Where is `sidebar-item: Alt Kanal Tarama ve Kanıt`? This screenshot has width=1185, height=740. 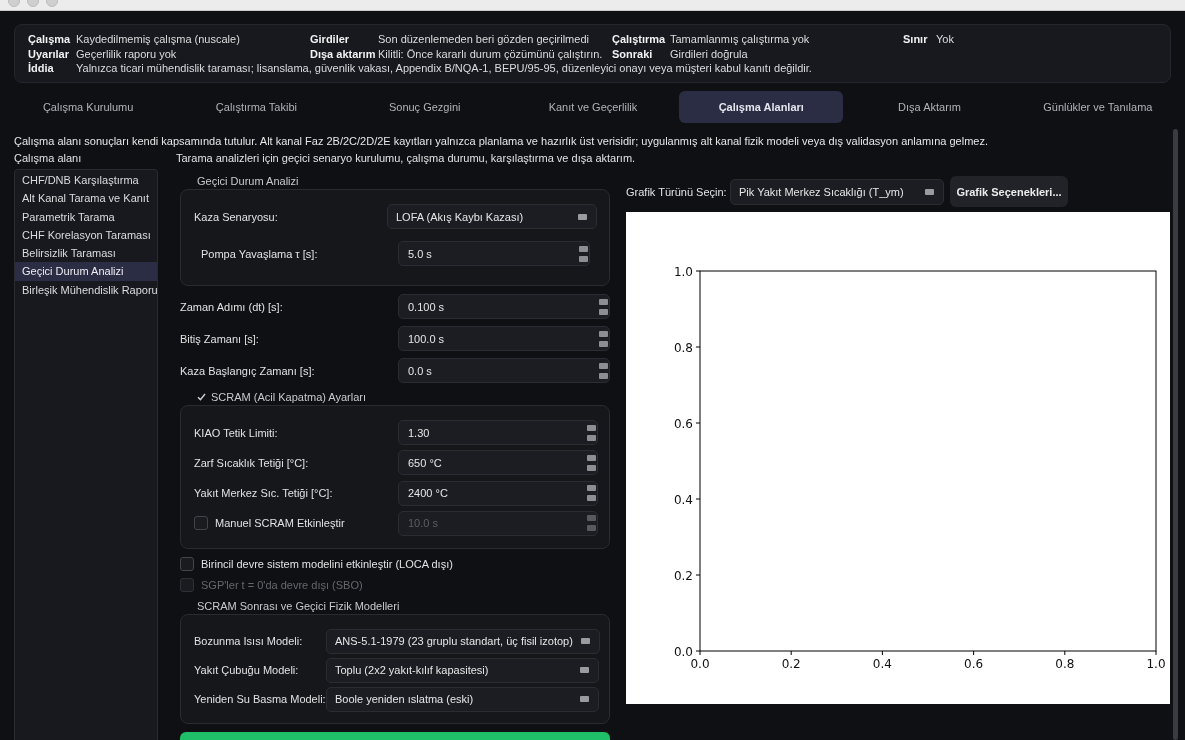 sidebar-item: Alt Kanal Tarama ve Kanıt is located at coordinates (86, 198).